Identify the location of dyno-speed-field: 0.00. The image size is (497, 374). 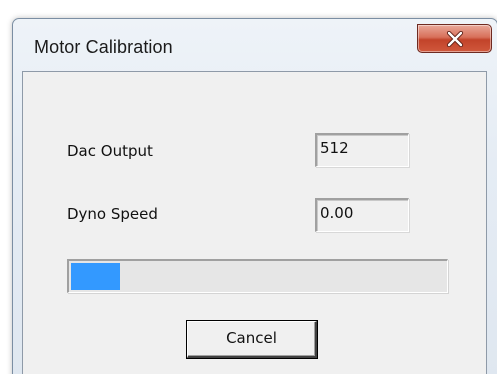
(362, 215).